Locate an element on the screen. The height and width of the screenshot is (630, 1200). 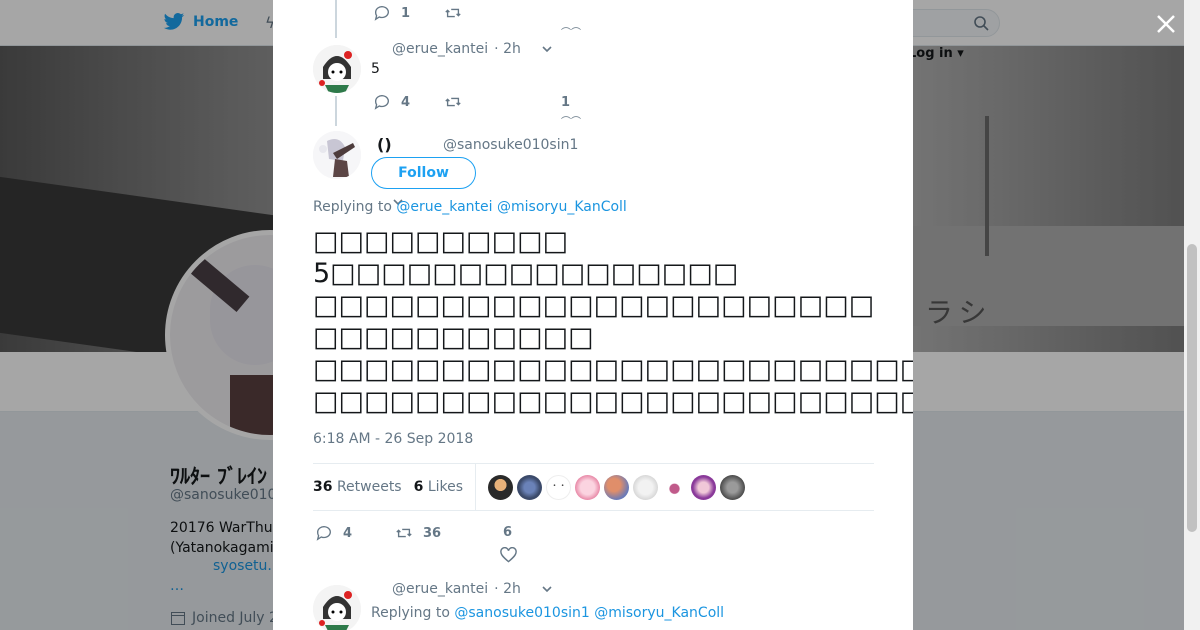
tweet-body-line: □□□□□□□□□□□□□□□□□□□□□□□□□□□□□□□□□□□ is located at coordinates (613, 369).